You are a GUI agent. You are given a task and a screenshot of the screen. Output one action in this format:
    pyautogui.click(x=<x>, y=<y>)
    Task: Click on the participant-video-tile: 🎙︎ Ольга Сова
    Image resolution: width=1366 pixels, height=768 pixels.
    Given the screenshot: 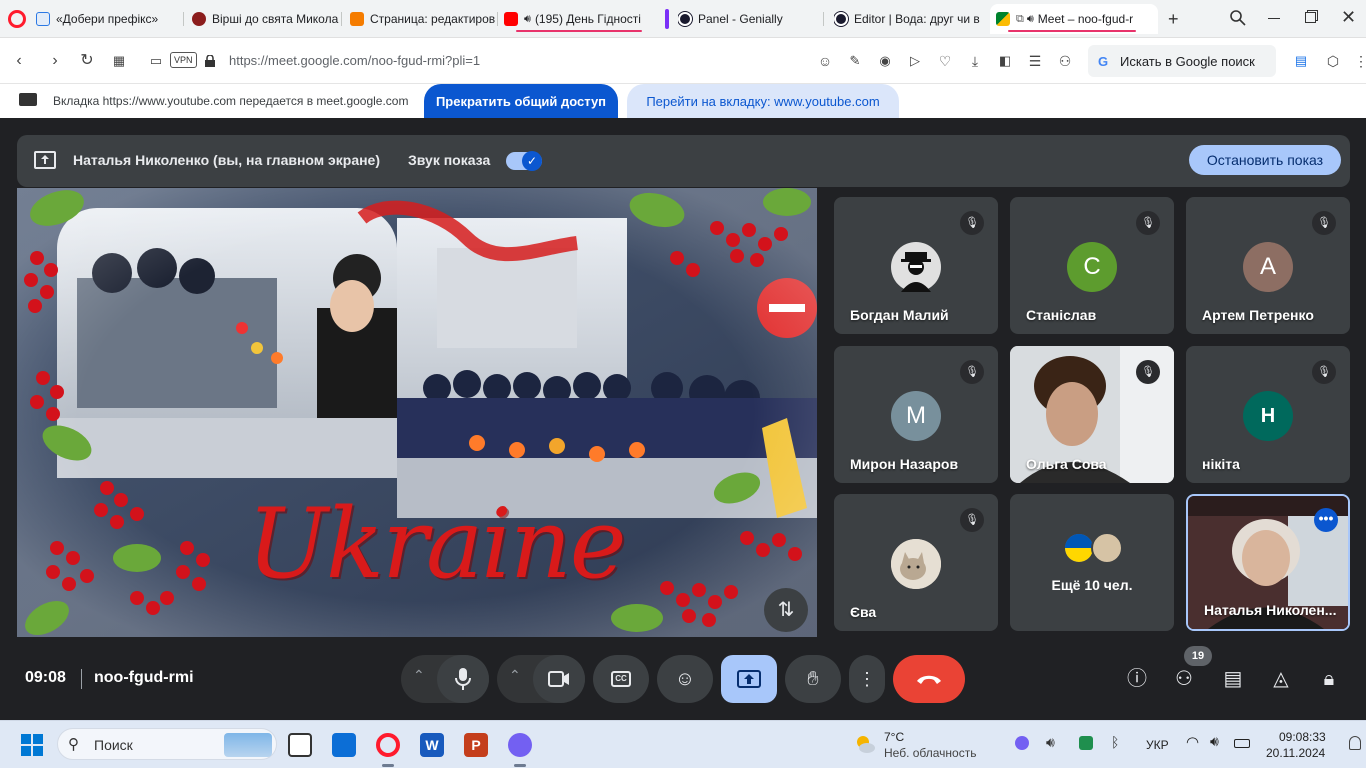 What is the action you would take?
    pyautogui.click(x=1092, y=414)
    